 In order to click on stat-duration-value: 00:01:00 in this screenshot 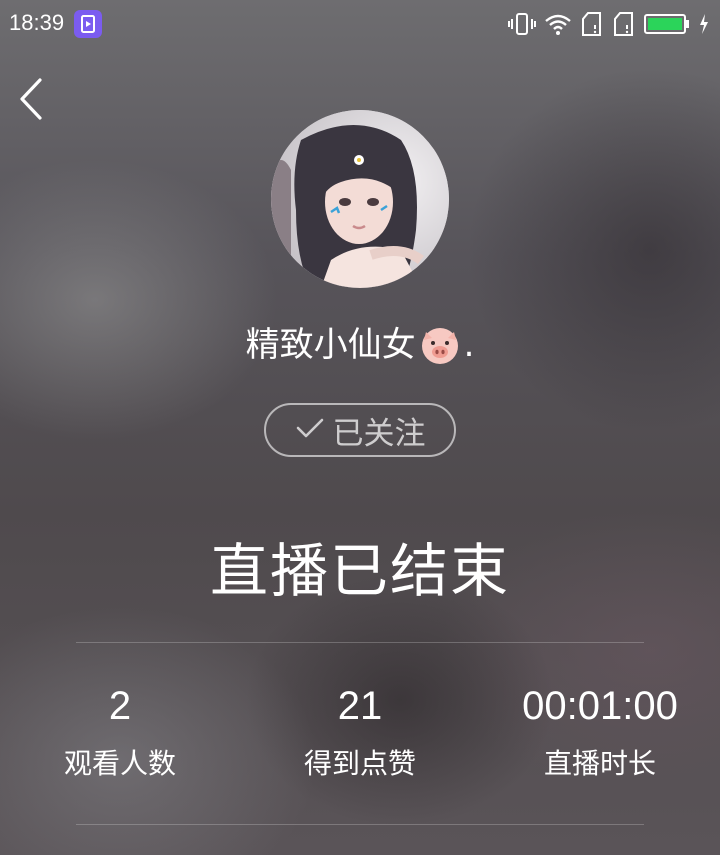, I will do `click(600, 706)`.